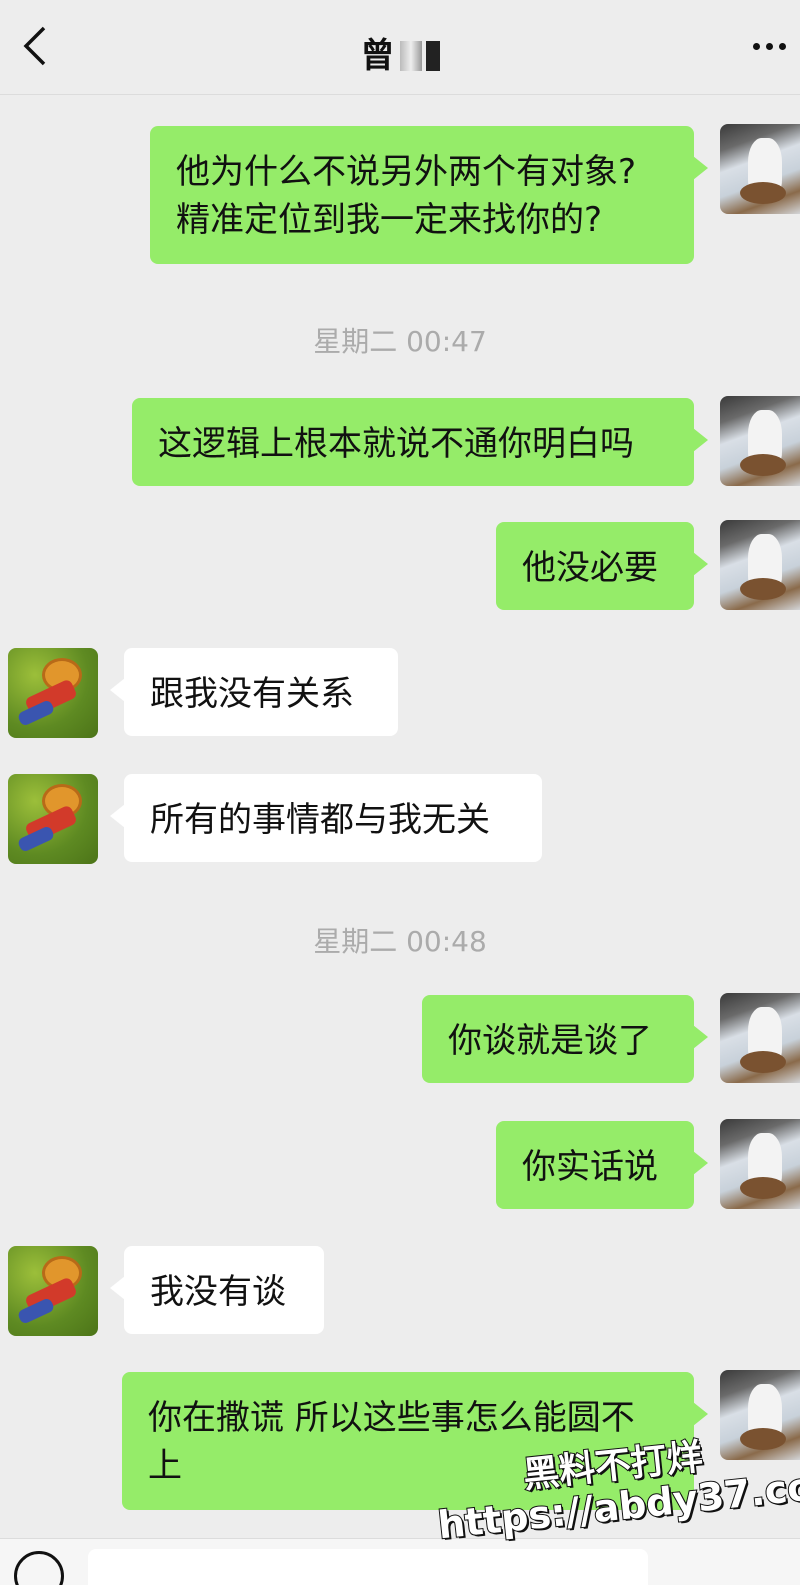 This screenshot has width=800, height=1585. Describe the element at coordinates (429, 195) in the screenshot. I see `message-bubble-outgoing: 他为什么不说另外两个有对象? 精准定位到我一定来找你的?` at that location.